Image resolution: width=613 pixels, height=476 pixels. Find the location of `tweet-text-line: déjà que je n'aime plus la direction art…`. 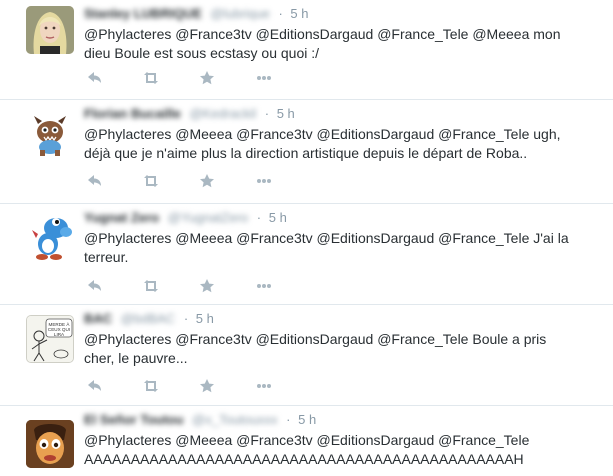

tweet-text-line: déjà que je n'aime plus la direction art… is located at coordinates (306, 153).